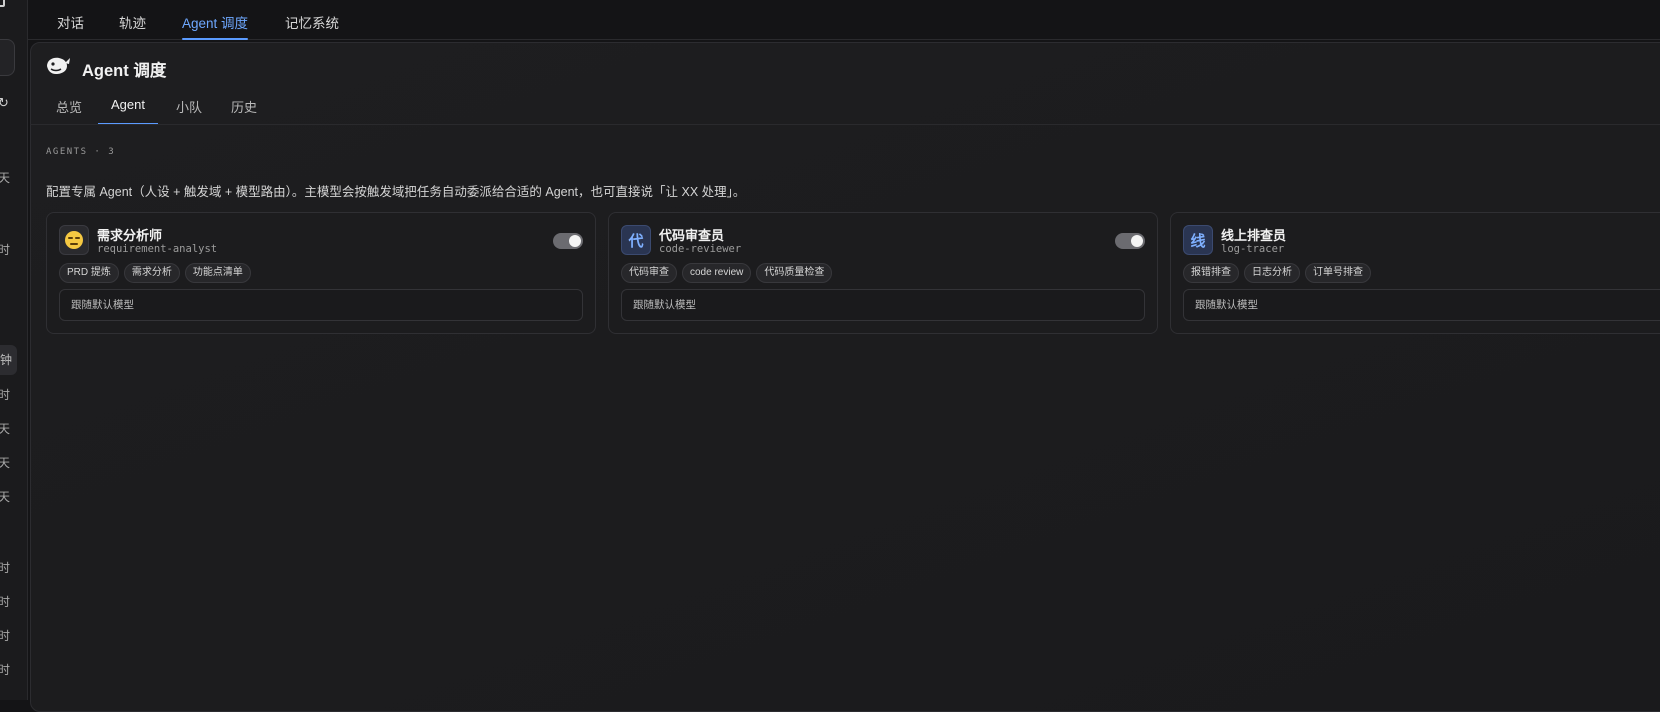 The width and height of the screenshot is (1660, 712). What do you see at coordinates (1211, 273) in the screenshot?
I see `trigger-tag: 报错排查` at bounding box center [1211, 273].